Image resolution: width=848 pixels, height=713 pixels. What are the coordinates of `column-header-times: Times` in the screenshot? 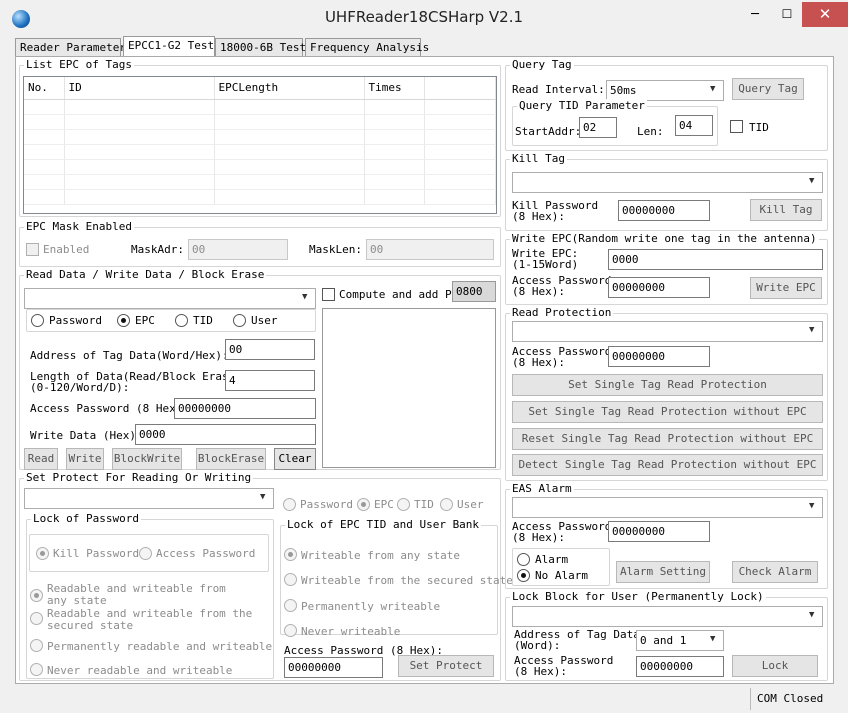 It's located at (394, 88).